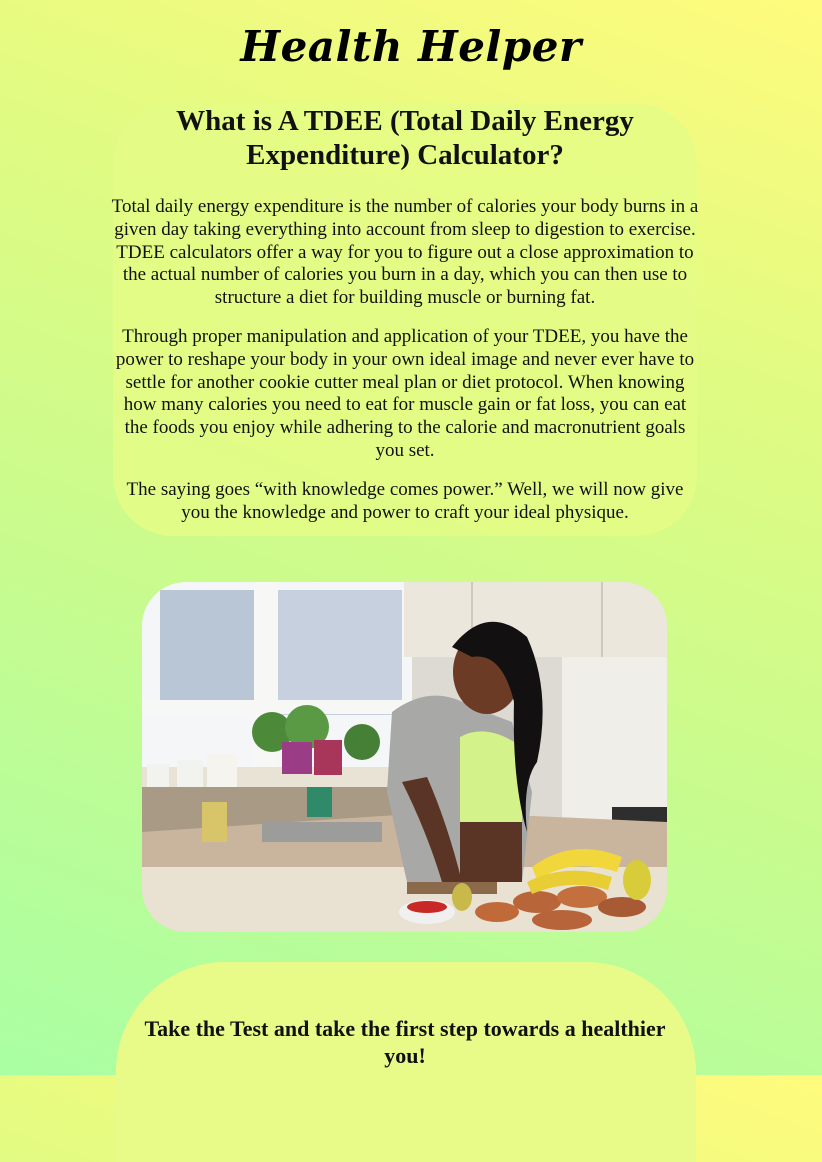  Describe the element at coordinates (411, 46) in the screenshot. I see `site-logo: Health Helper` at that location.